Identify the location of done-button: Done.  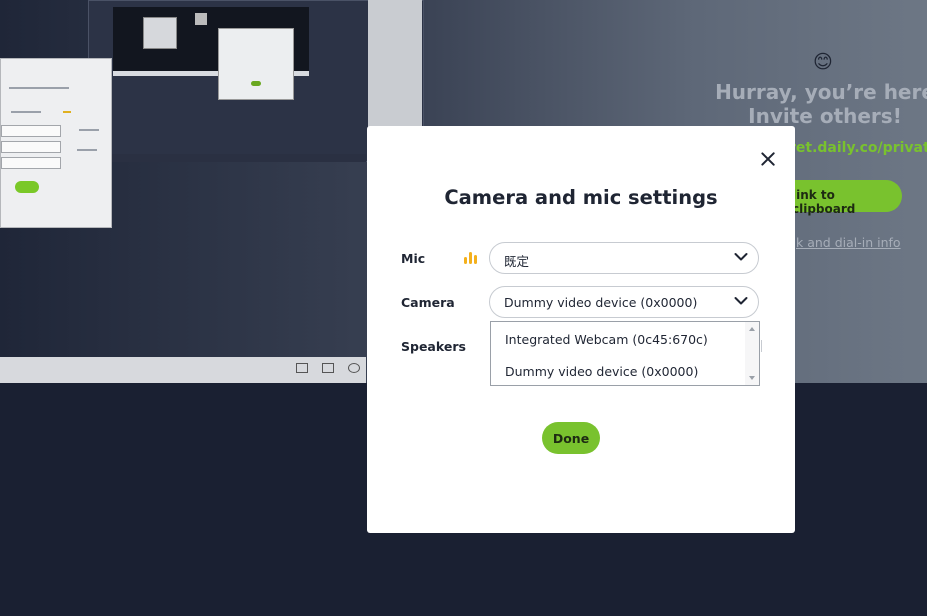
(571, 438).